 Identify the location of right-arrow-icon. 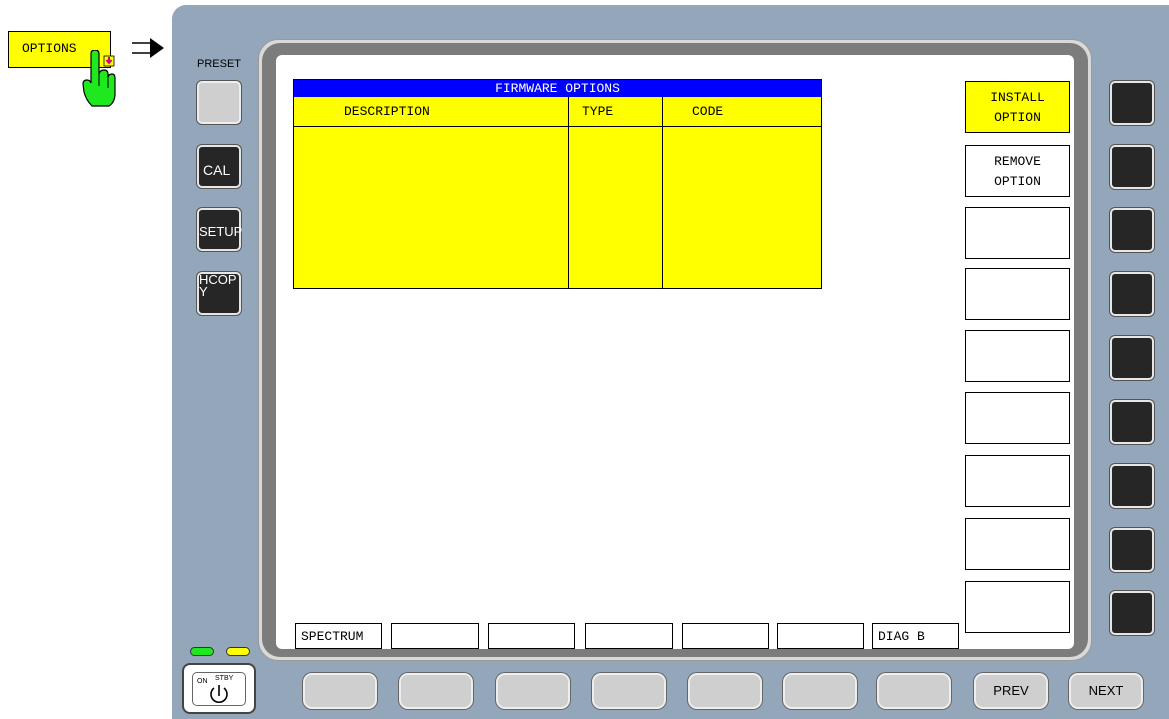
(148, 48).